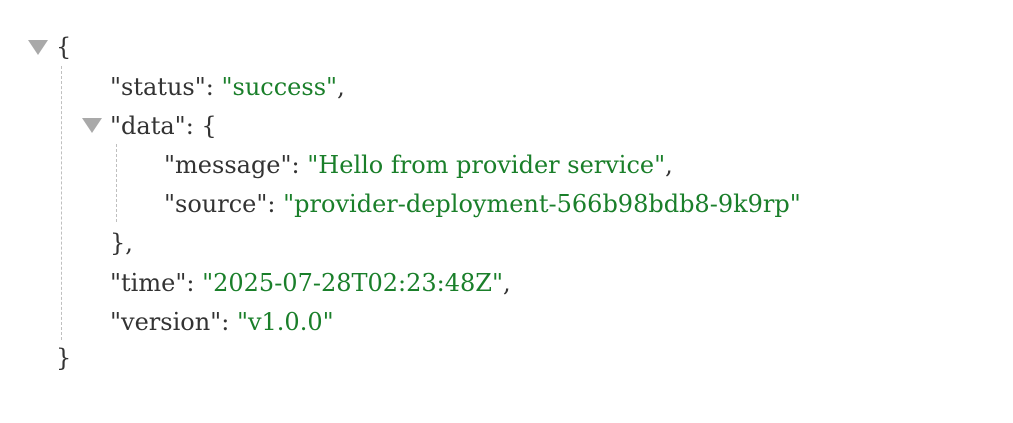  I want to click on time-entry: "time": "2025-07-28T02:23:48Z",, so click(310, 283).